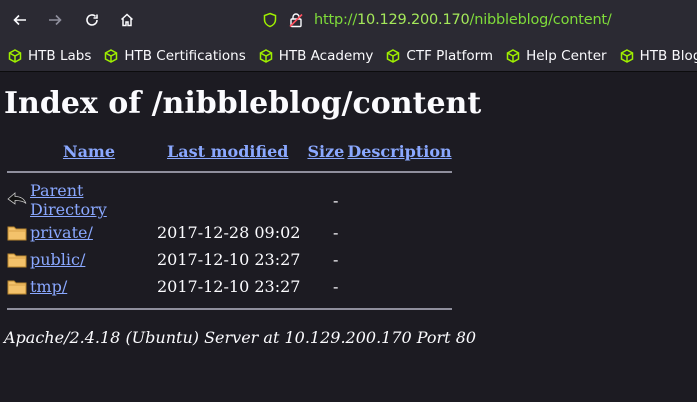 The height and width of the screenshot is (402, 697). I want to click on bookmark-htb-blog: HTB Blog, so click(658, 56).